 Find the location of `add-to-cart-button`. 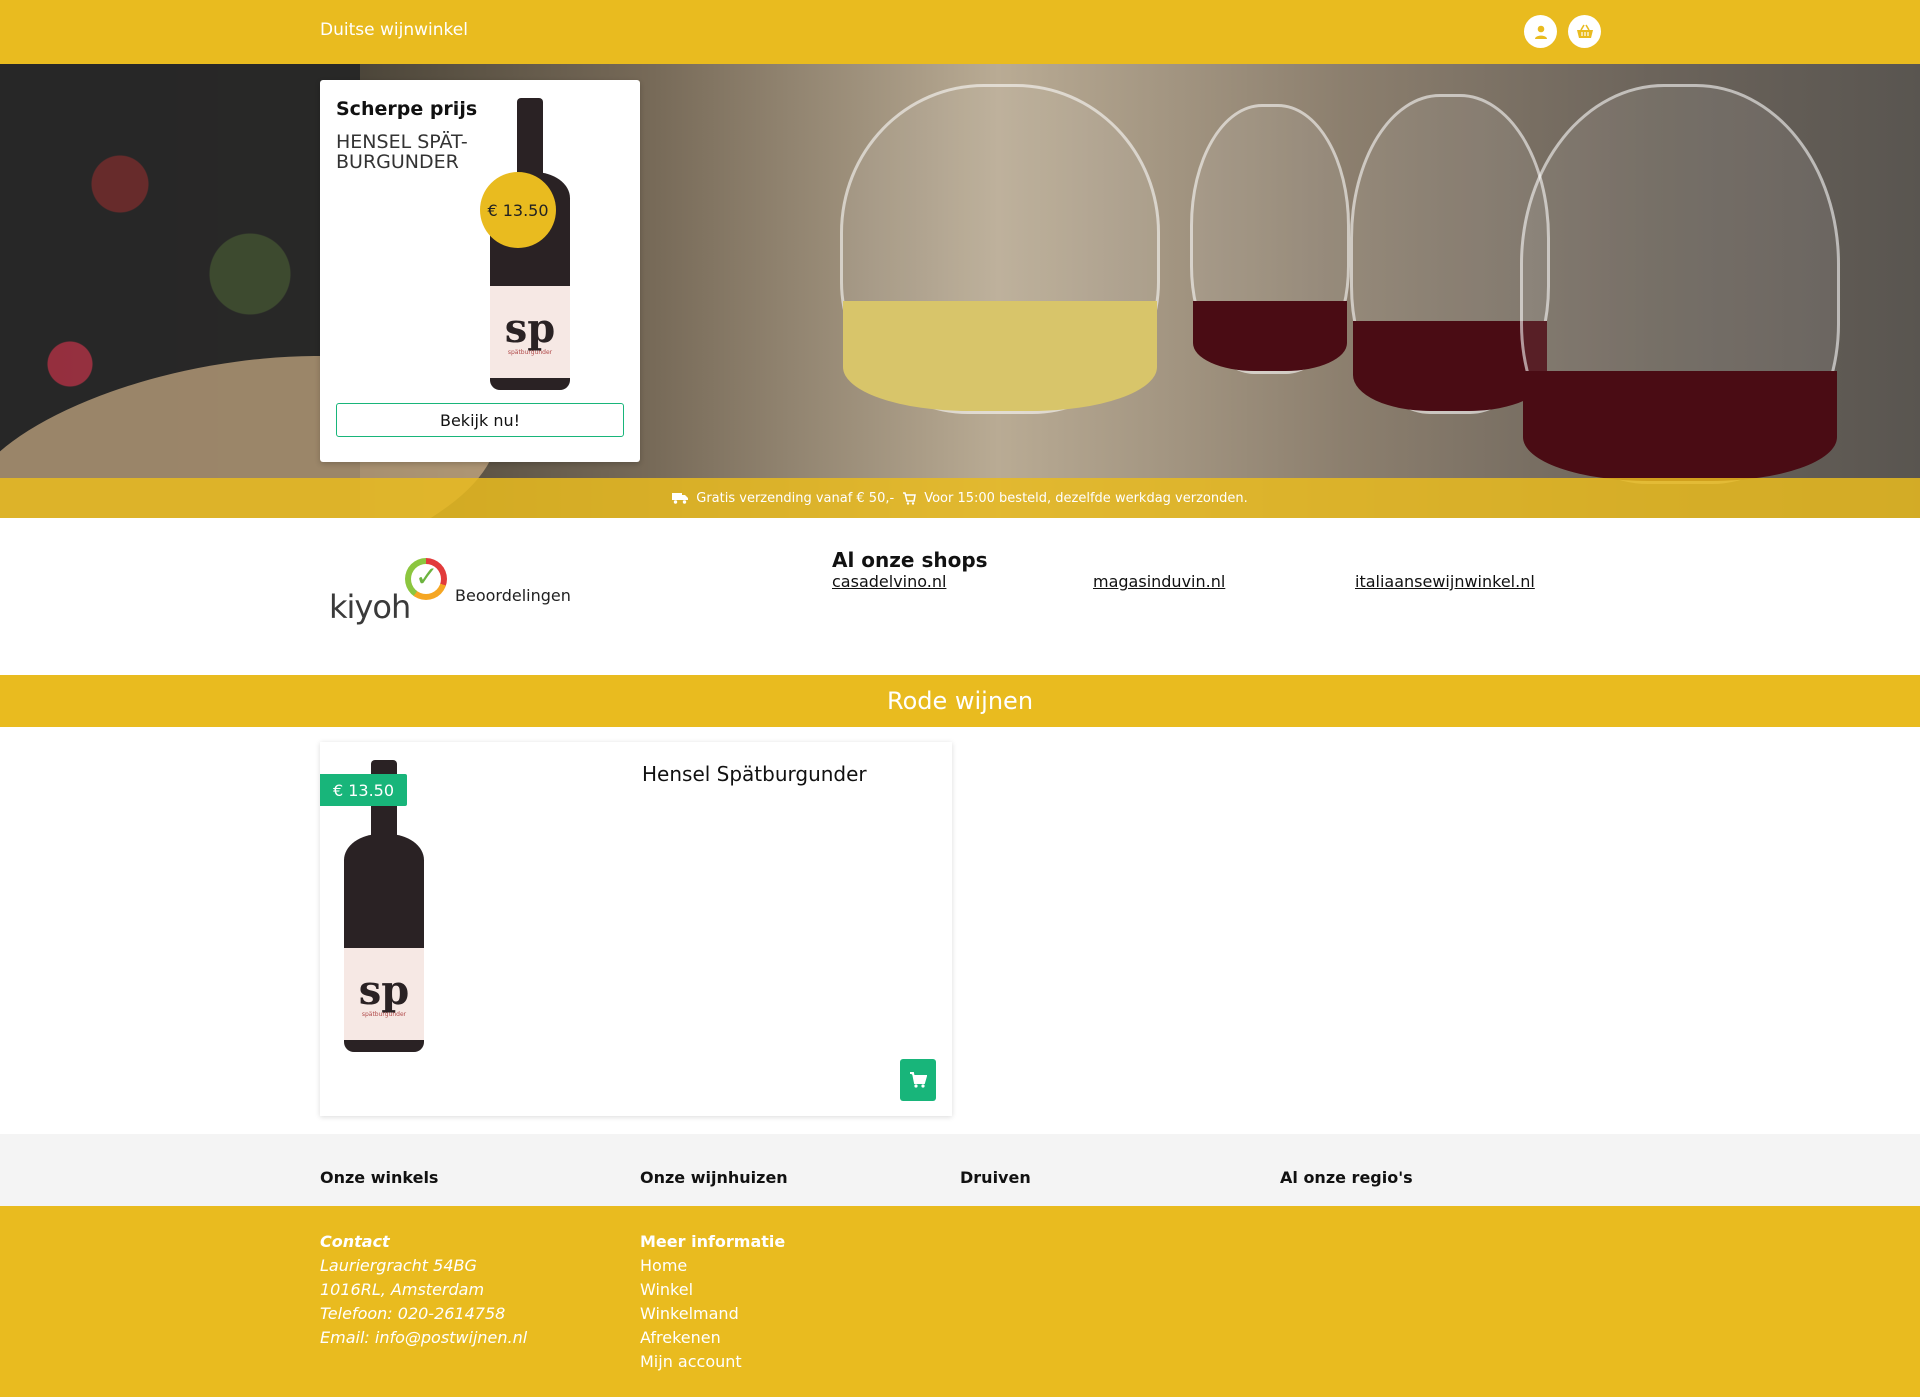

add-to-cart-button is located at coordinates (918, 1080).